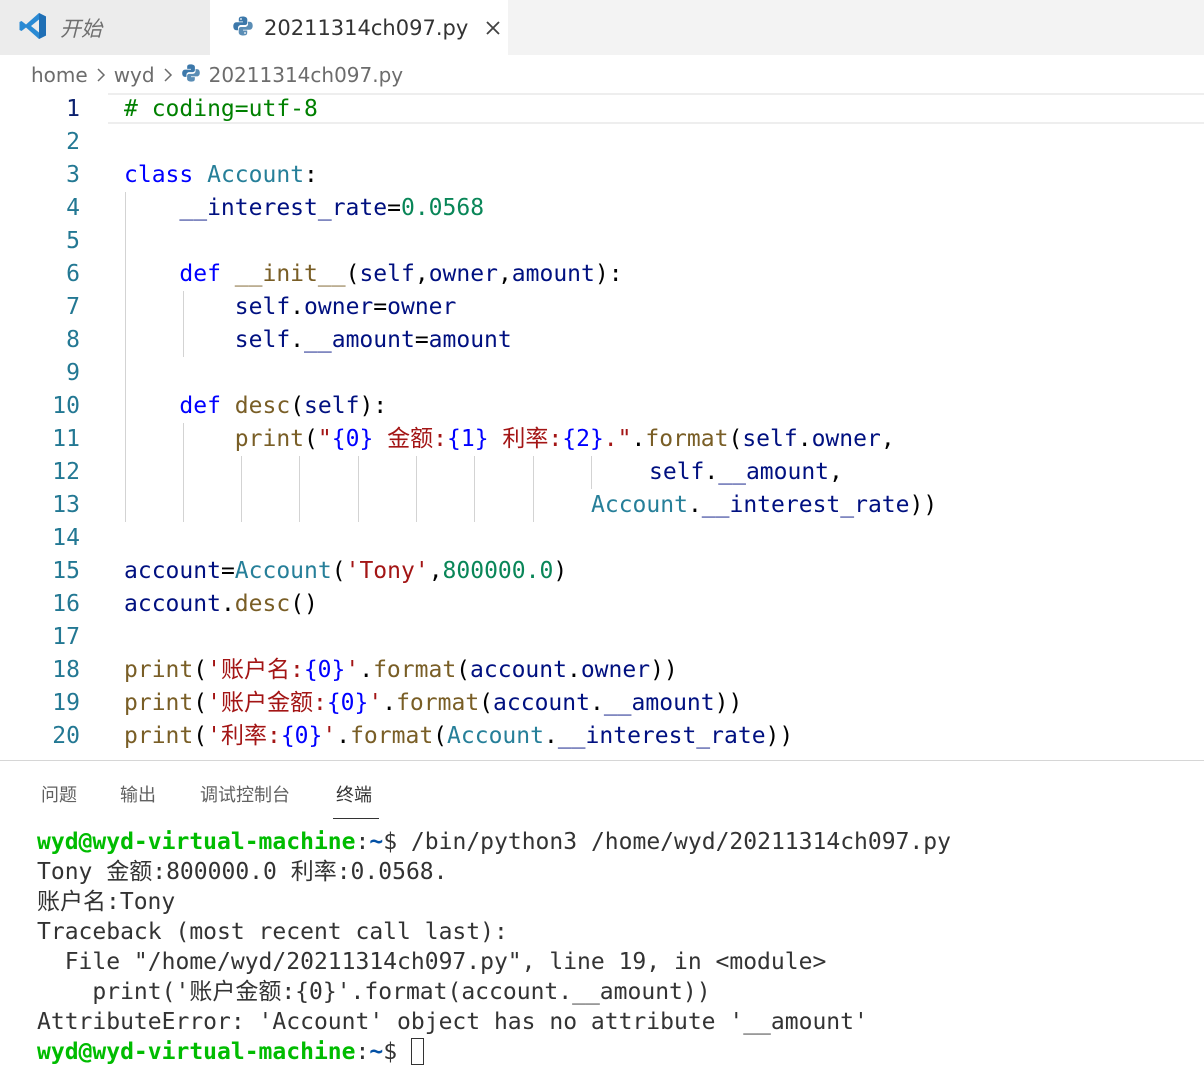  Describe the element at coordinates (106, 902) in the screenshot. I see `terminal-line: 账户名:Tony` at that location.